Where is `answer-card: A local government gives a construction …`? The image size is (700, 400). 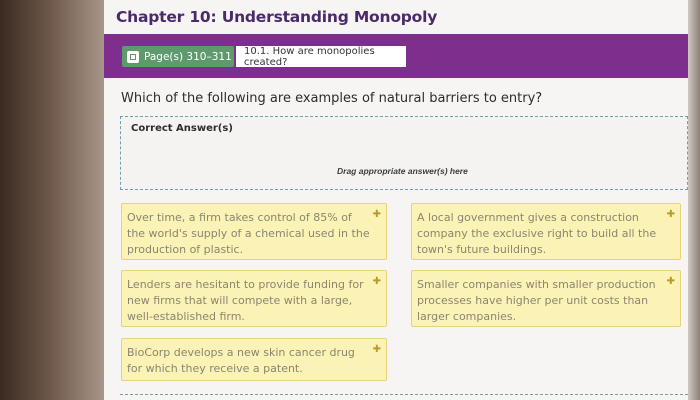 answer-card: A local government gives a construction … is located at coordinates (546, 231).